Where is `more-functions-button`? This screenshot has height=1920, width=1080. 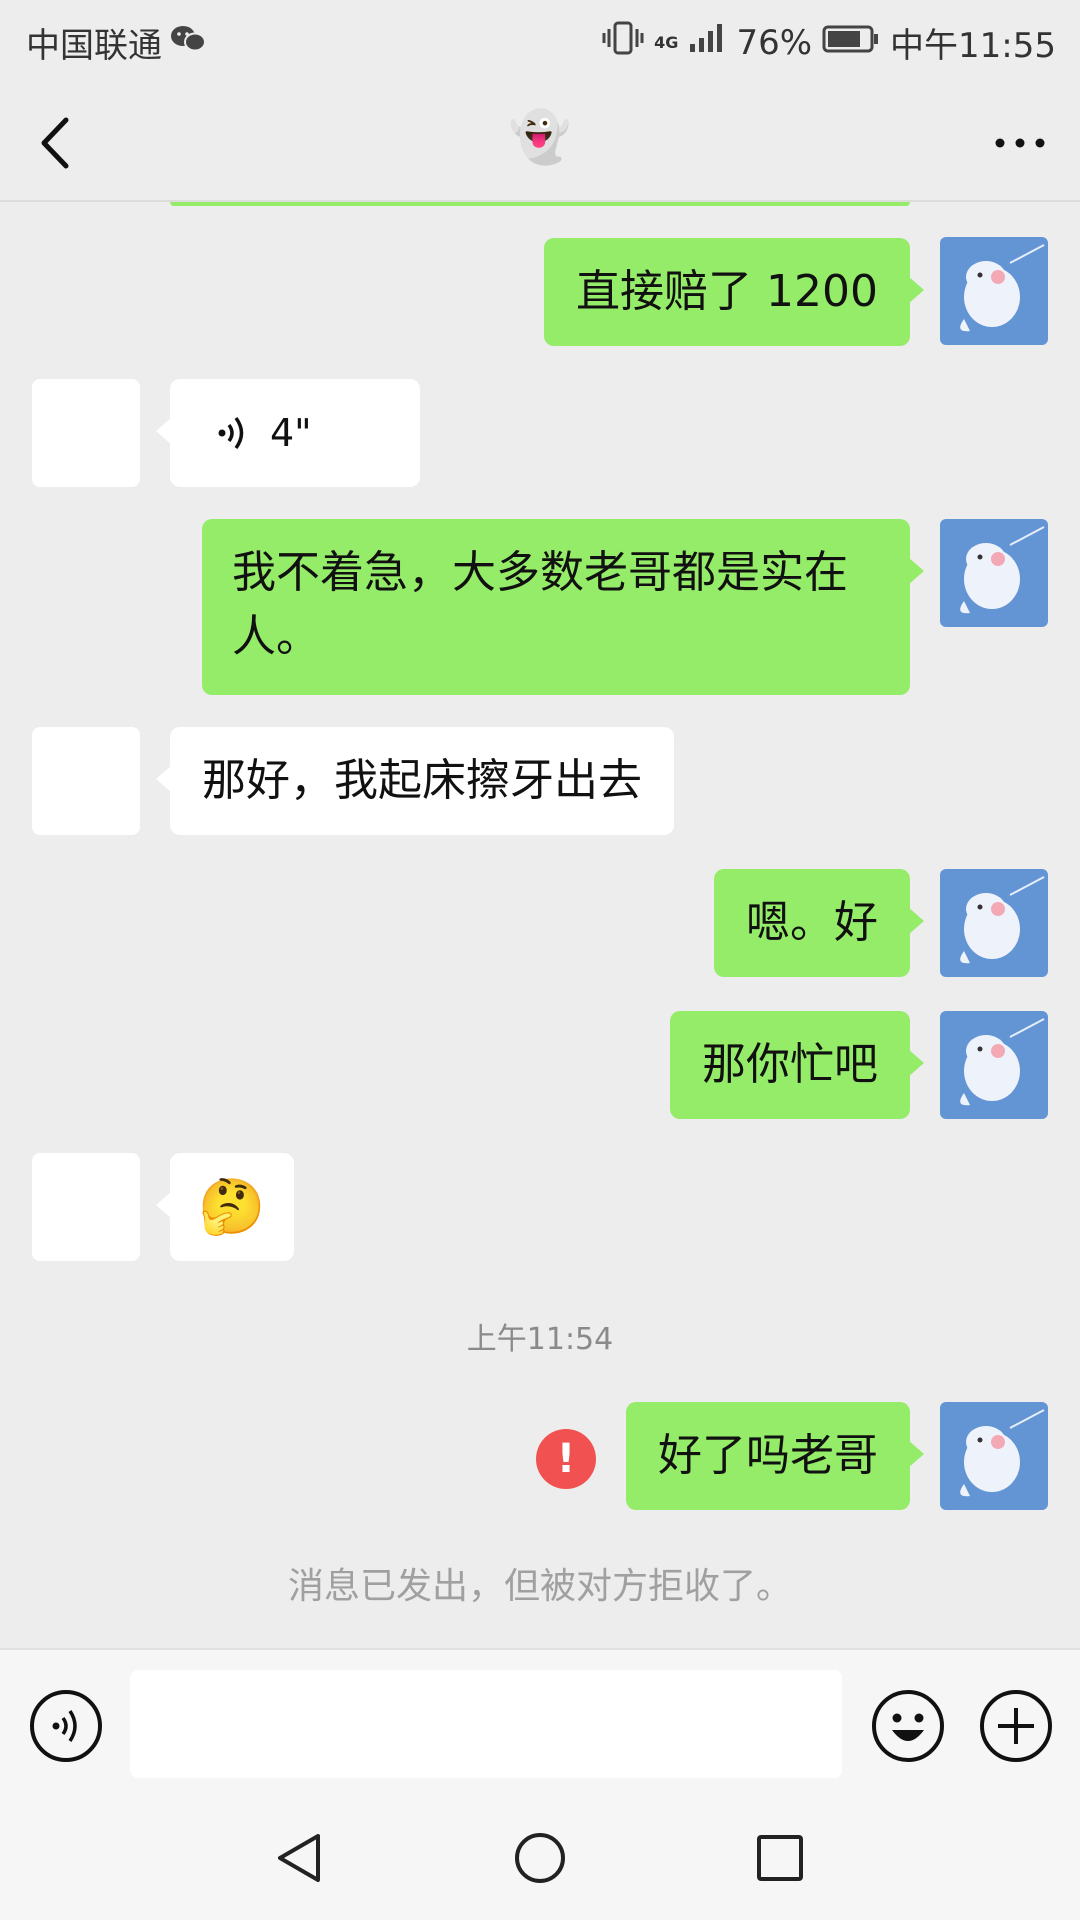
more-functions-button is located at coordinates (1016, 1726).